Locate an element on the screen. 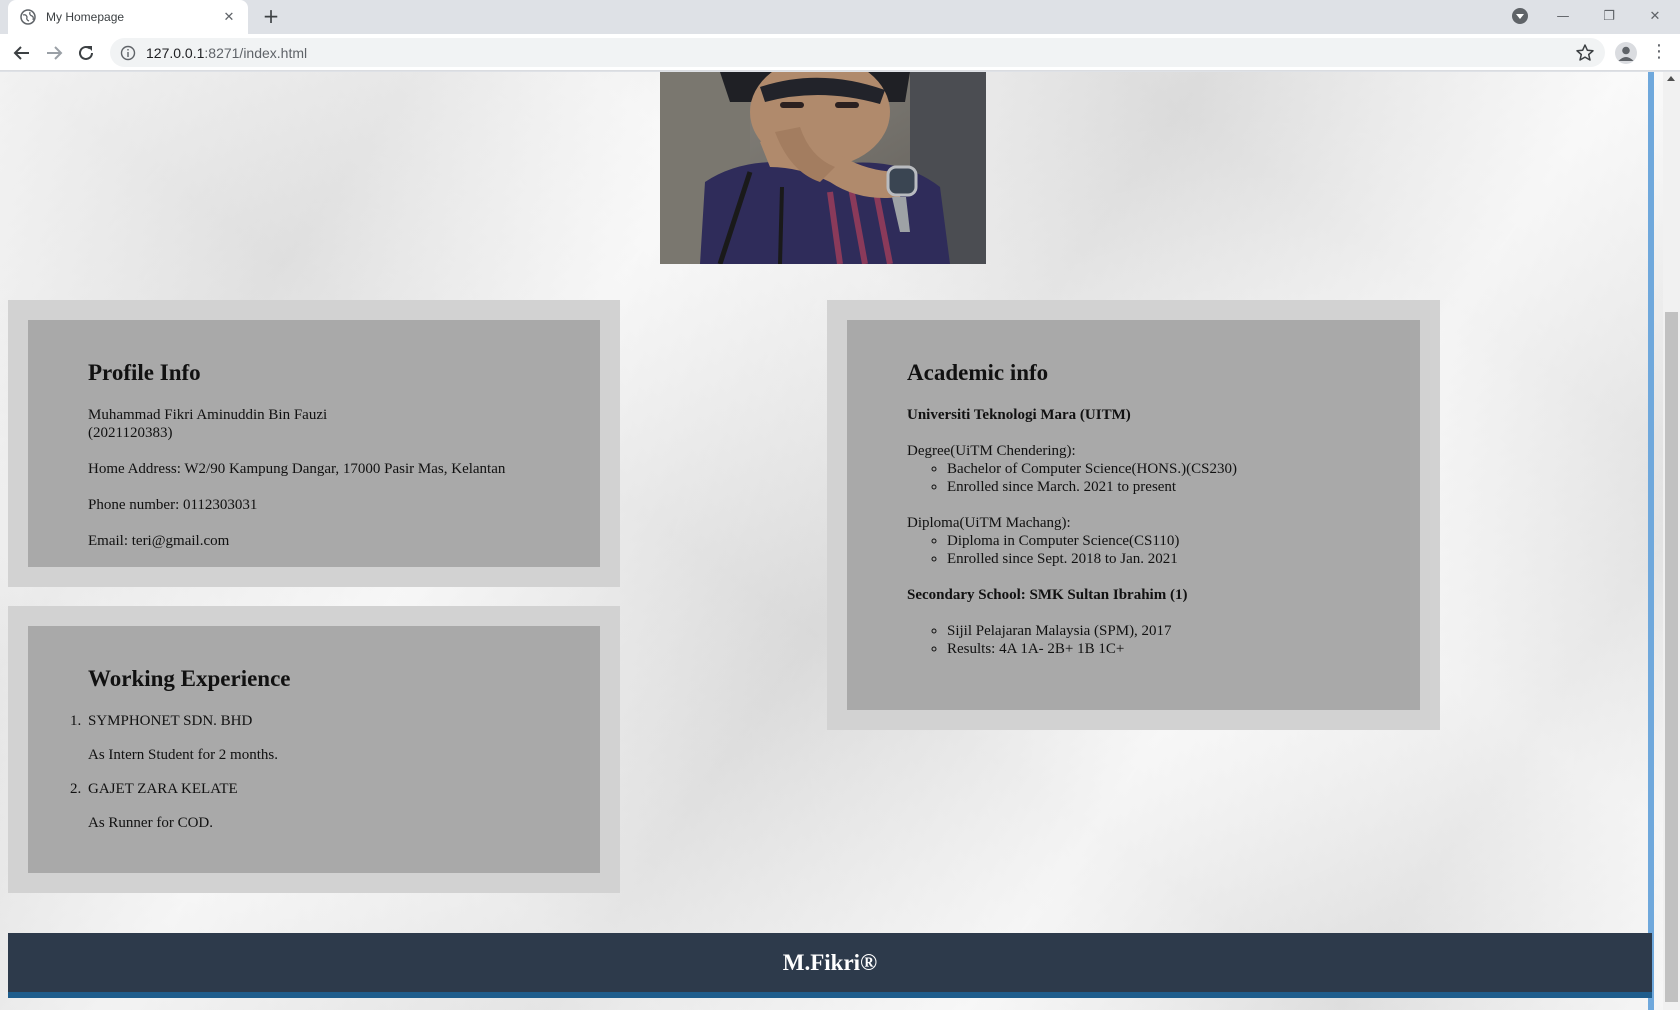 This screenshot has height=1010, width=1680. experience-company-line: 1. SYMPHONET SDN. BHD is located at coordinates (305, 721).